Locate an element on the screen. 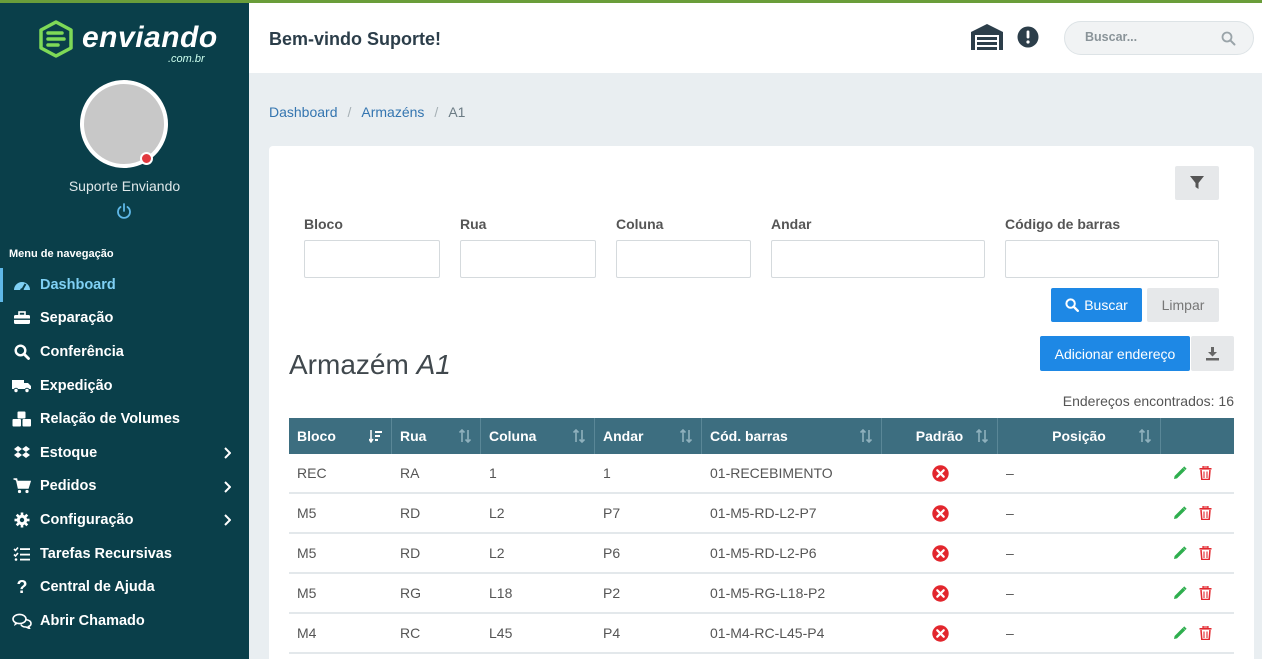 Image resolution: width=1262 pixels, height=659 pixels. cell-codigo: 01-RECEBIMENTO is located at coordinates (771, 473).